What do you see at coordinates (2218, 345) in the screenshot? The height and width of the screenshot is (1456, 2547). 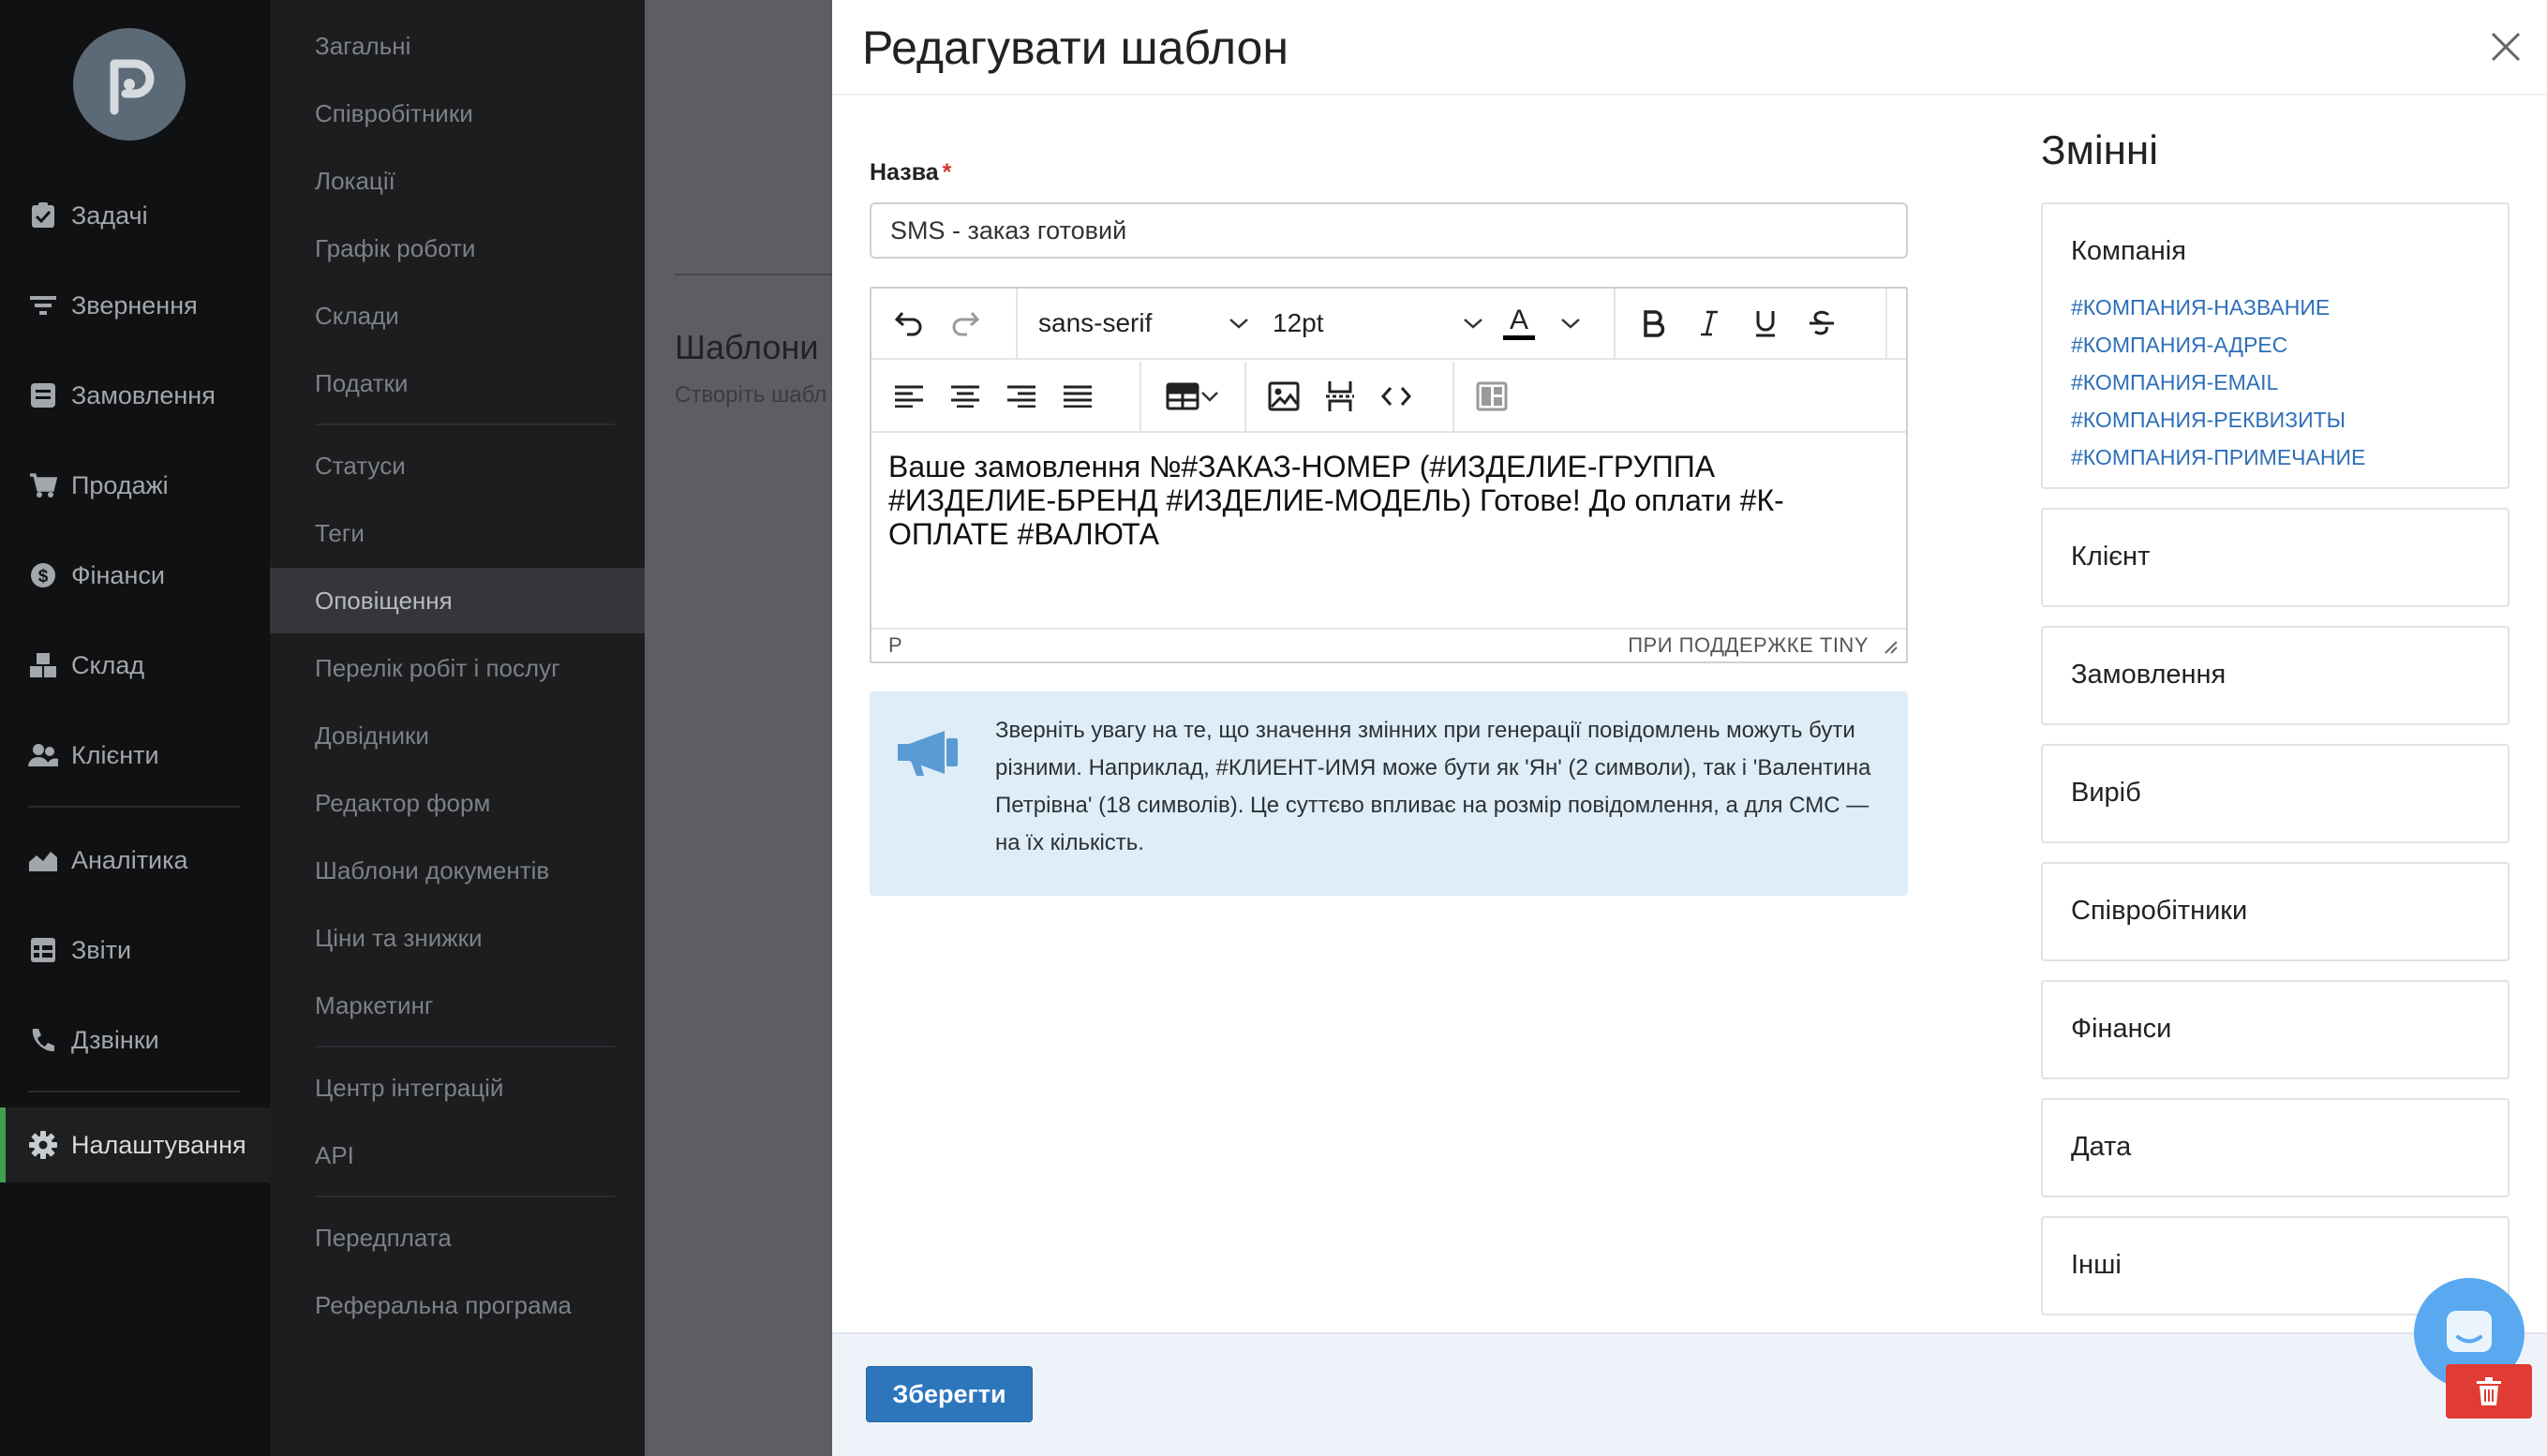 I see `variable-link: #КОМПАНИЯ-АДРЕС` at bounding box center [2218, 345].